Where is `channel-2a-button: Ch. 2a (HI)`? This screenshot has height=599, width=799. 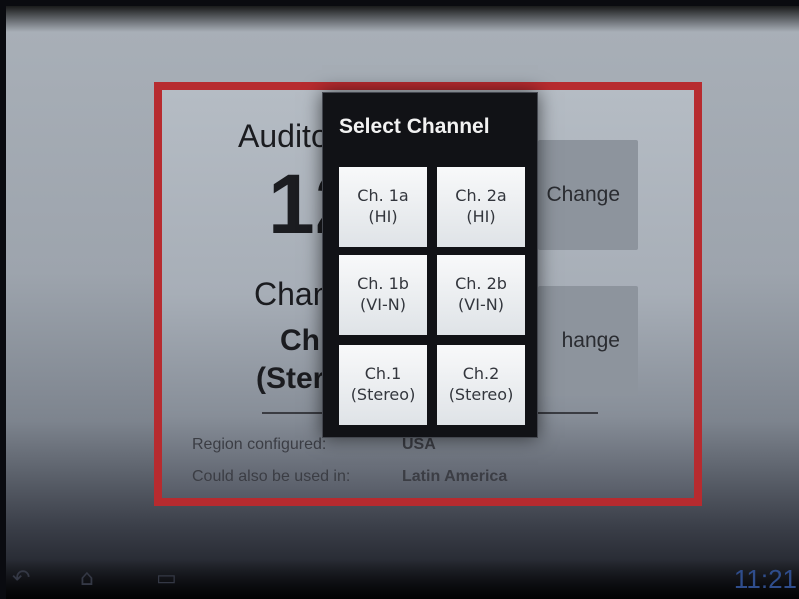 channel-2a-button: Ch. 2a (HI) is located at coordinates (481, 207).